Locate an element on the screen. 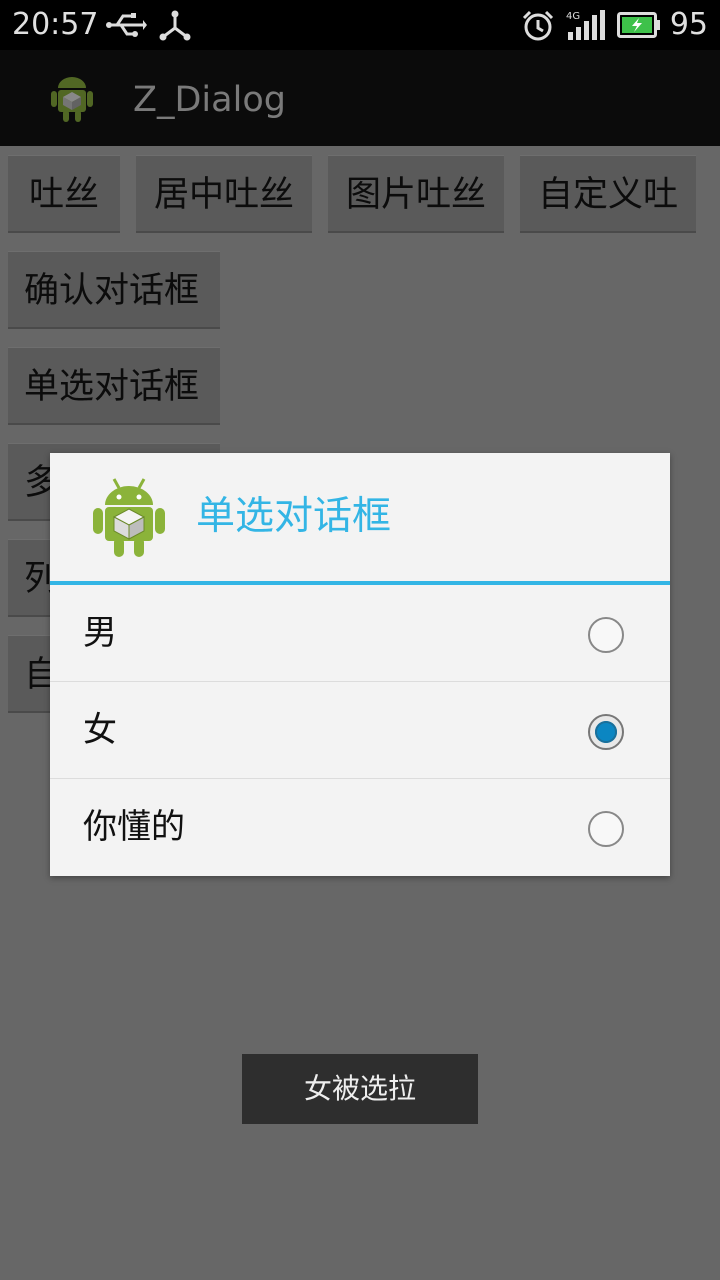 The width and height of the screenshot is (720, 1280). radio-selected-dot is located at coordinates (606, 732).